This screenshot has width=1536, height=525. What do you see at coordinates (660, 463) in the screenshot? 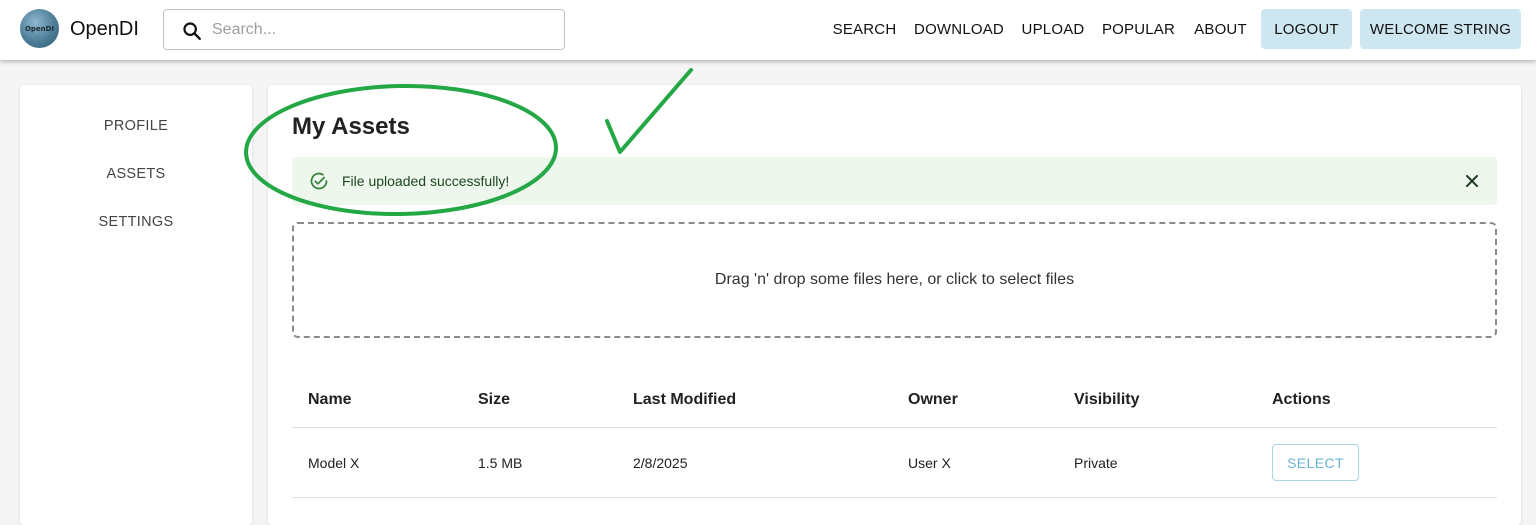
I see `cell-last-modified: 2/8/2025` at bounding box center [660, 463].